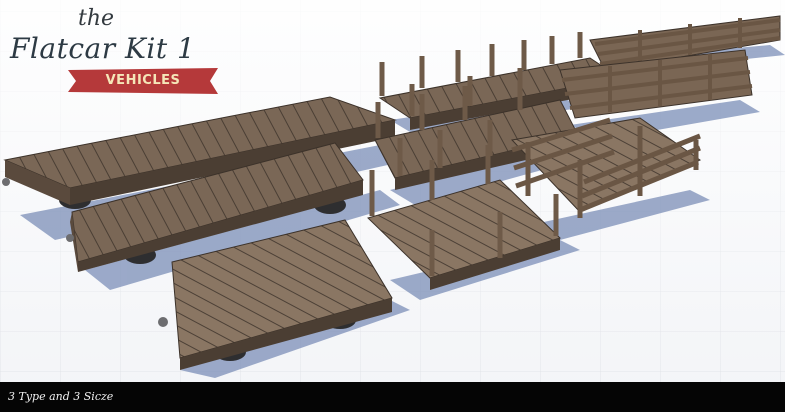 This screenshot has height=412, width=785. What do you see at coordinates (103, 48) in the screenshot?
I see `product-title: Flatcar Kit 1` at bounding box center [103, 48].